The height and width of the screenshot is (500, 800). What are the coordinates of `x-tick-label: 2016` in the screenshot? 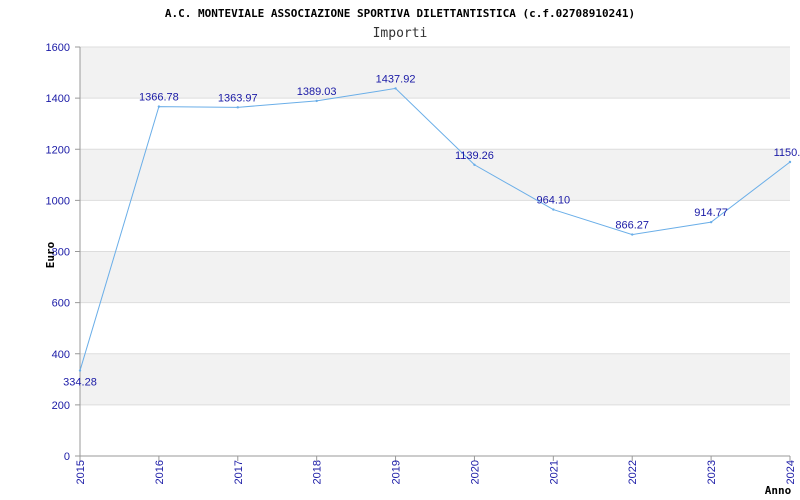 It's located at (160, 472).